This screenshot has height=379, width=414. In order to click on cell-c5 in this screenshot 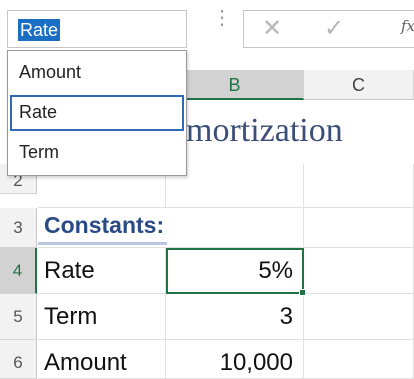, I will do `click(359, 317)`.